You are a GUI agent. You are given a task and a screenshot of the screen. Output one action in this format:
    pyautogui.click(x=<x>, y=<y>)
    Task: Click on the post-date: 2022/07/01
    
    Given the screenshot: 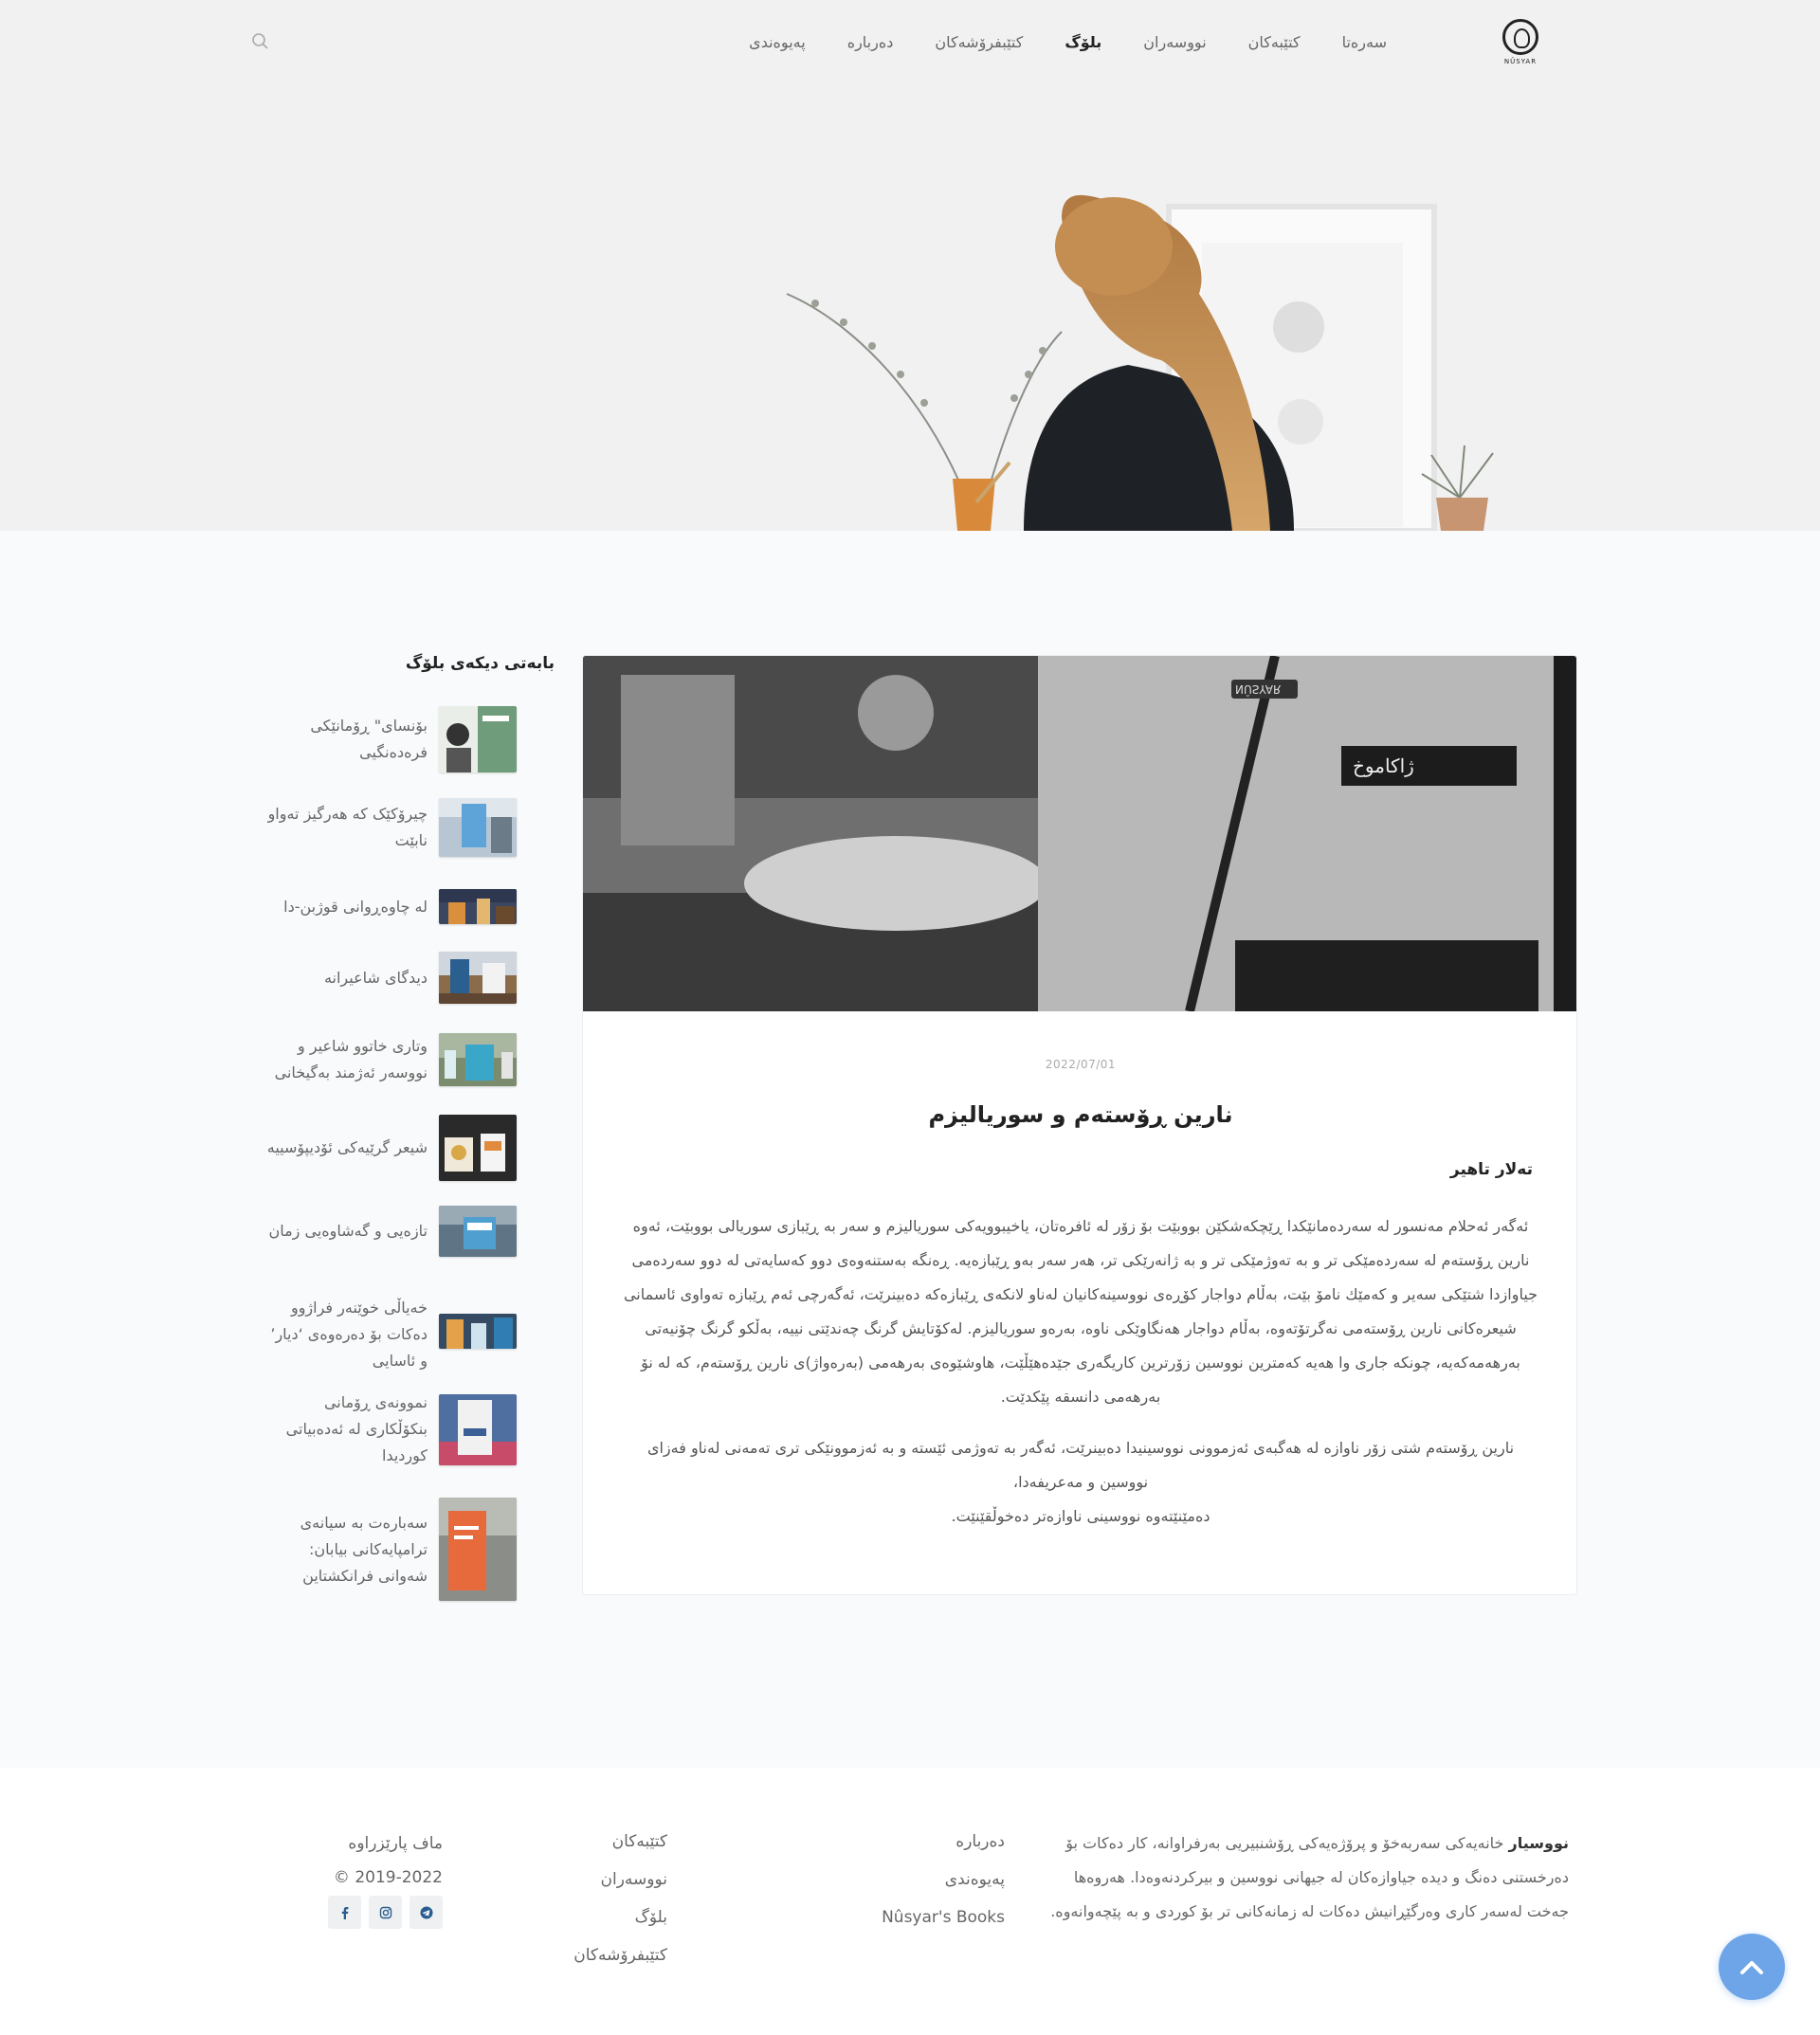 What is the action you would take?
    pyautogui.click(x=1081, y=1064)
    